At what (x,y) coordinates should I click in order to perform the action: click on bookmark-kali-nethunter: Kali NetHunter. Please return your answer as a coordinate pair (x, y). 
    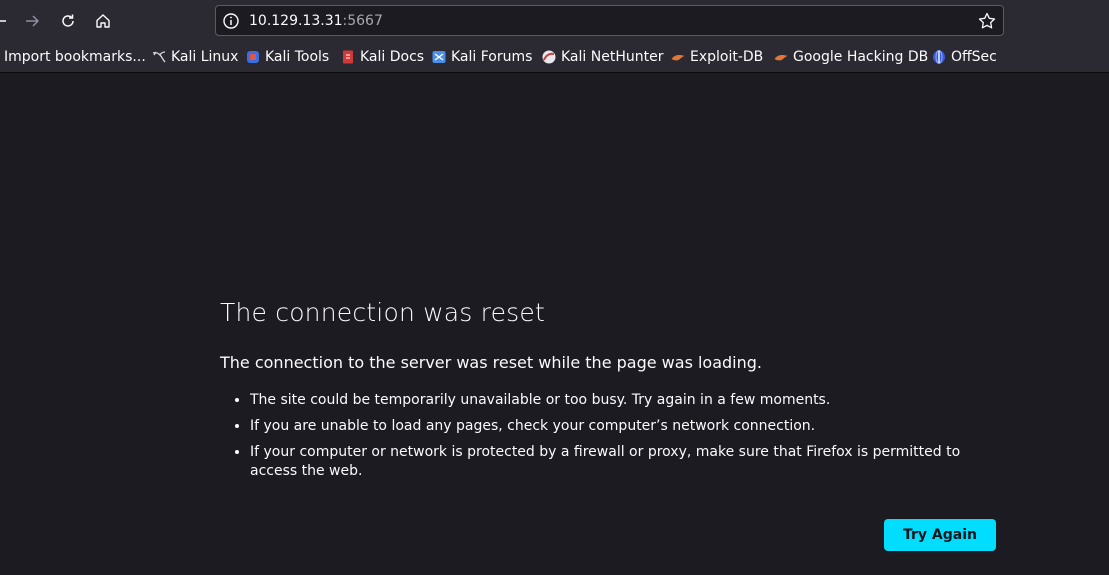
    Looking at the image, I should click on (602, 57).